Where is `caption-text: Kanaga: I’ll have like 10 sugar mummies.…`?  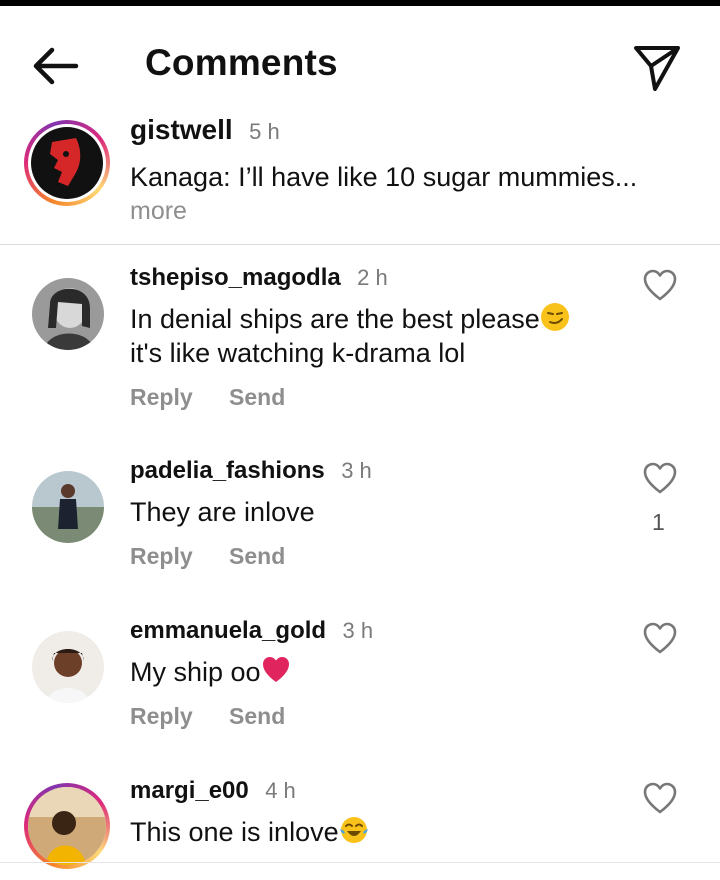 caption-text: Kanaga: I’ll have like 10 sugar mummies.… is located at coordinates (384, 177).